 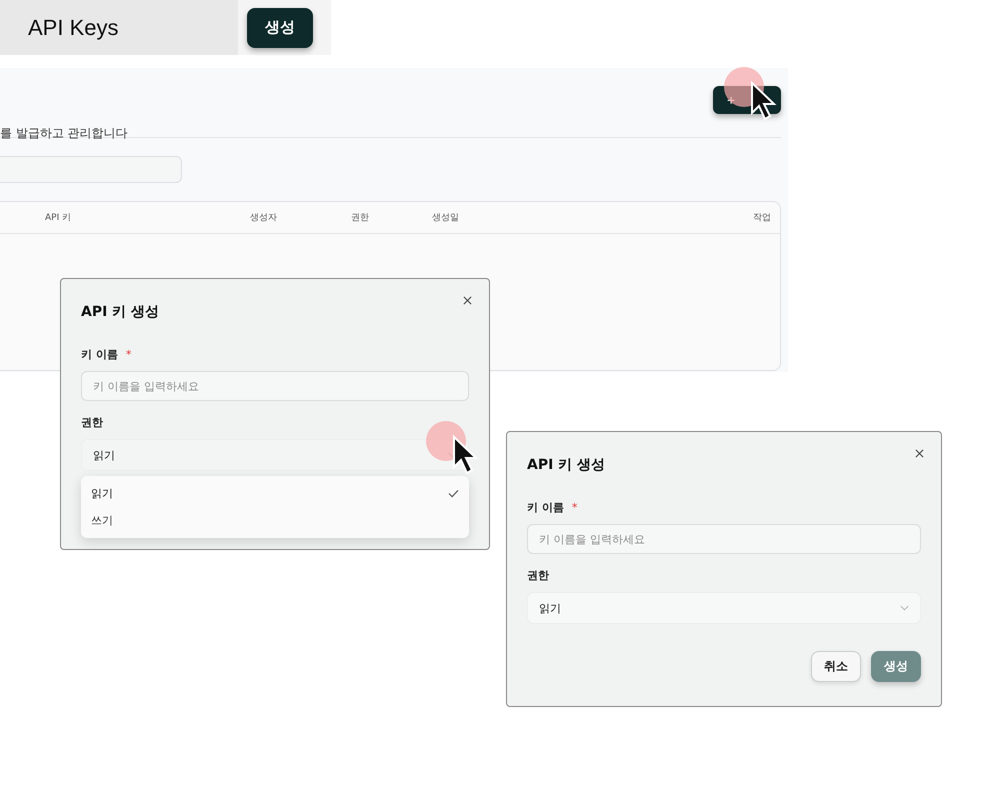 What do you see at coordinates (453, 493) in the screenshot?
I see `check-icon` at bounding box center [453, 493].